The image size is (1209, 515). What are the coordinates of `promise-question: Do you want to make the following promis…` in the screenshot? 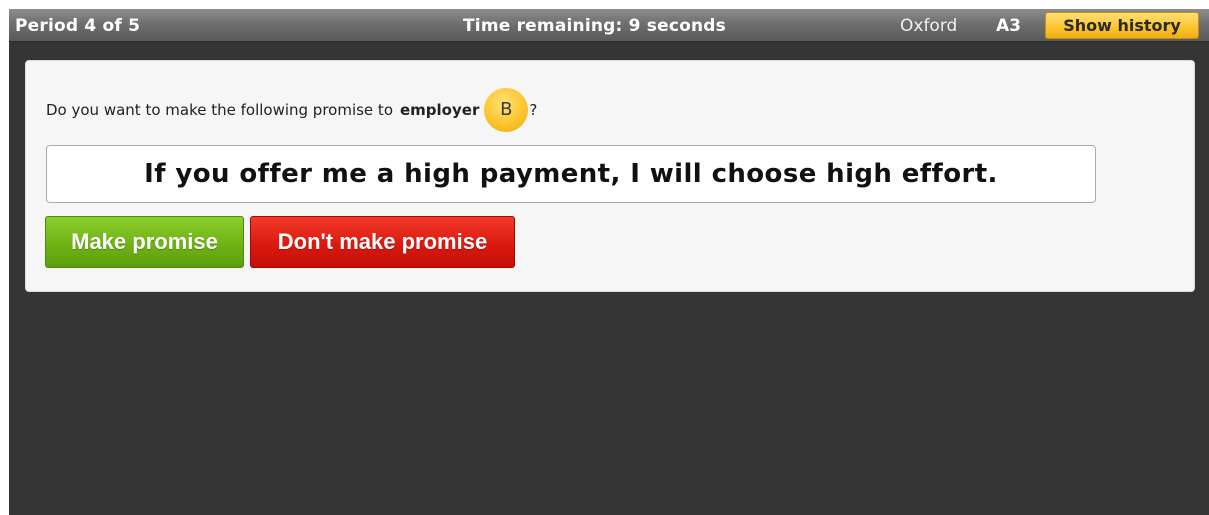 It's located at (292, 110).